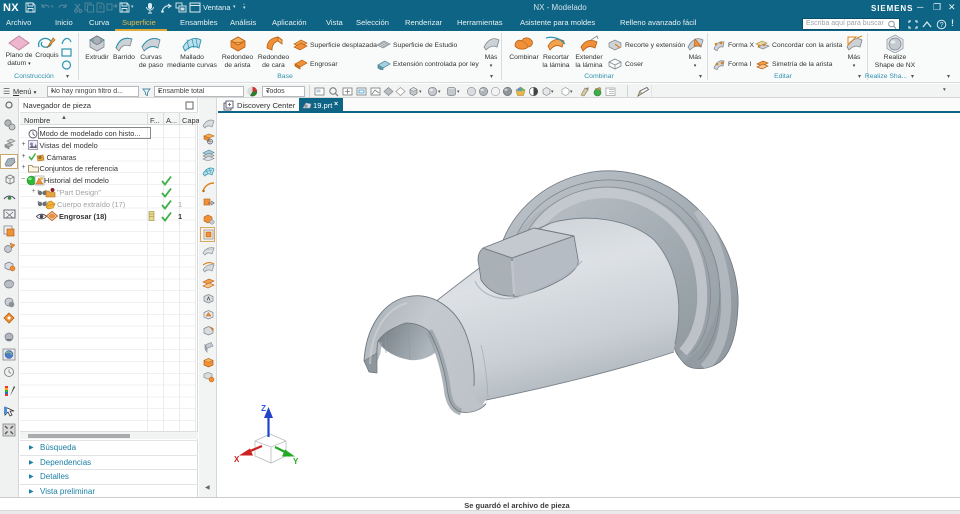 The width and height of the screenshot is (960, 514). I want to click on svg-text: X, so click(237, 459).